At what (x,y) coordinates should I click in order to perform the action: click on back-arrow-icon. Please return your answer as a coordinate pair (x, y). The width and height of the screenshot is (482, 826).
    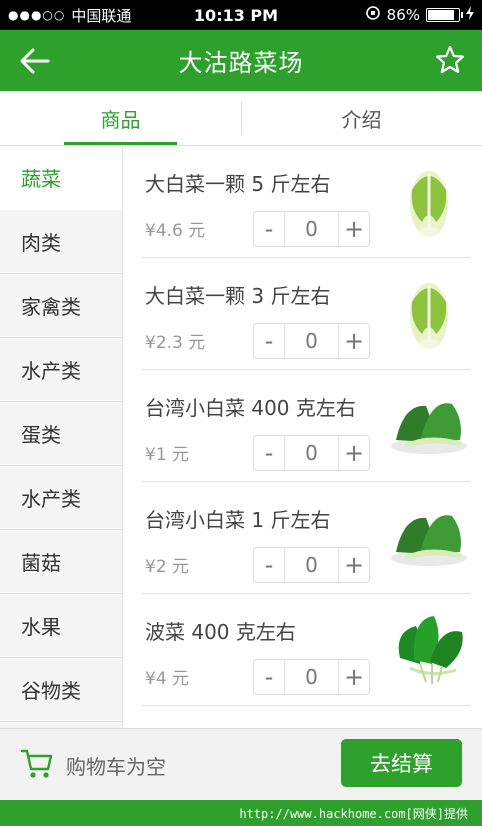
    Looking at the image, I should click on (35, 61).